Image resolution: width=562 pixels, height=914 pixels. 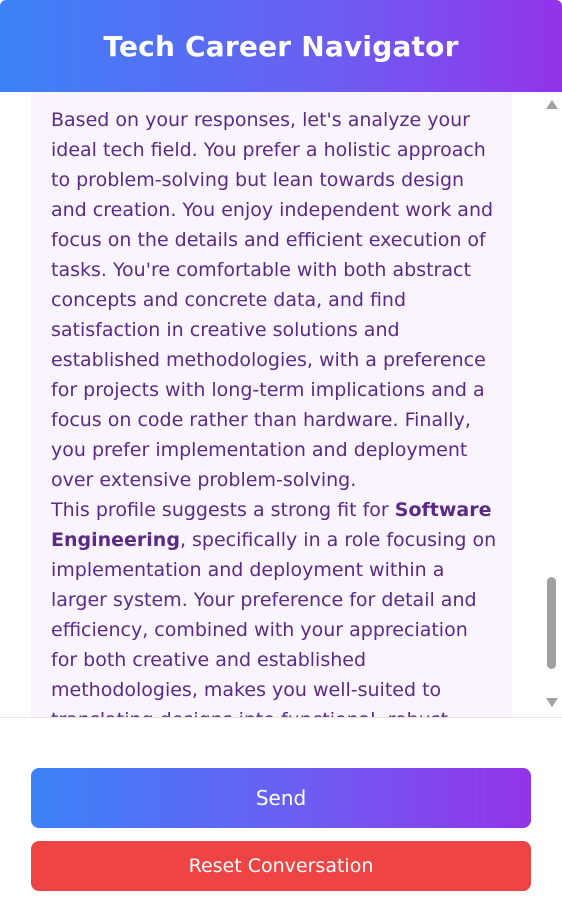 What do you see at coordinates (552, 702) in the screenshot?
I see `scroll-down-arrow-icon` at bounding box center [552, 702].